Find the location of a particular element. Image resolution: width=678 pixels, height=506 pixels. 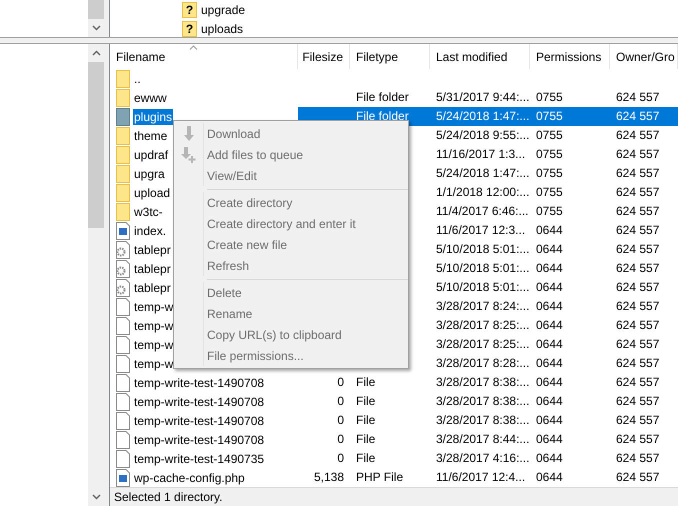

table-cell: 0755 is located at coordinates (570, 116).